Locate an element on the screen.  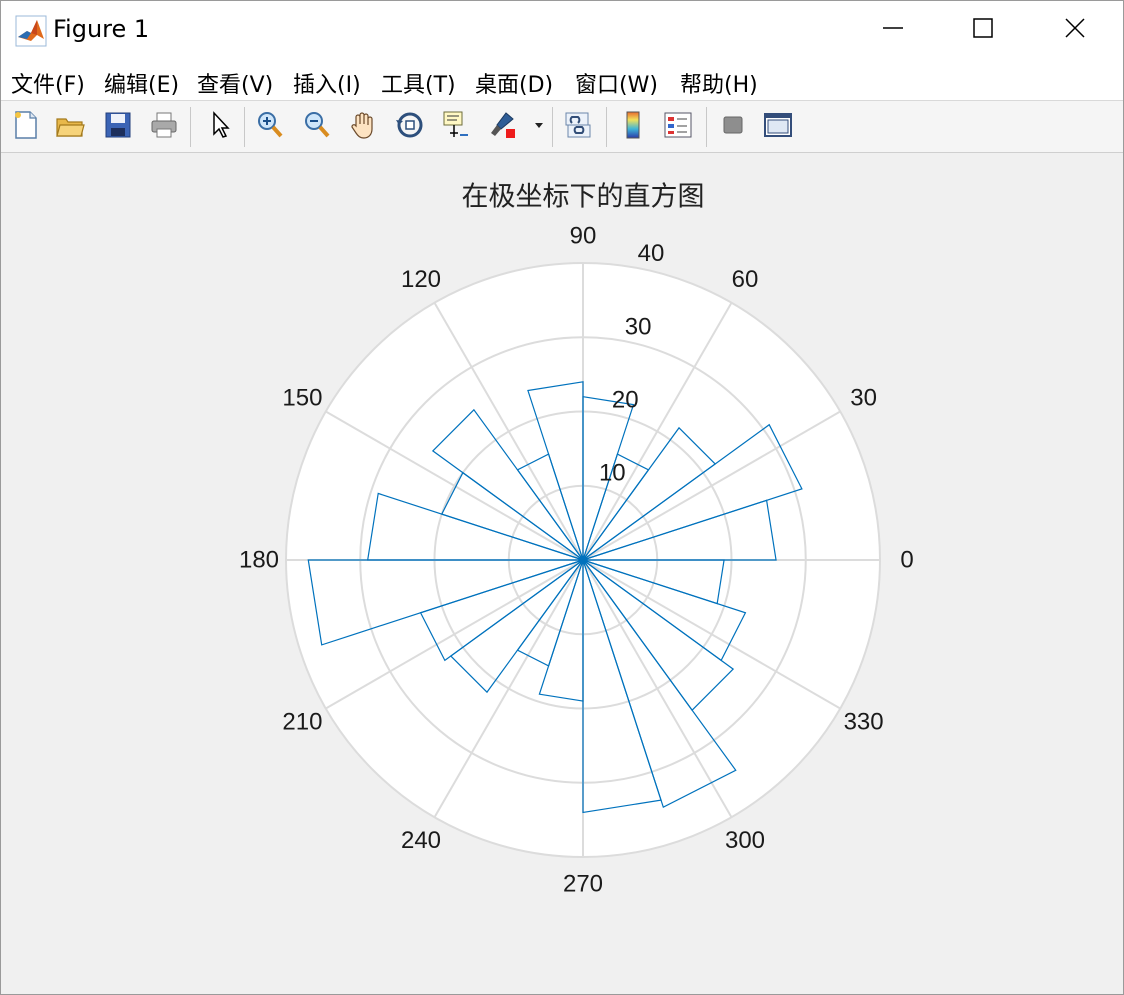
legend-icon is located at coordinates (678, 127).